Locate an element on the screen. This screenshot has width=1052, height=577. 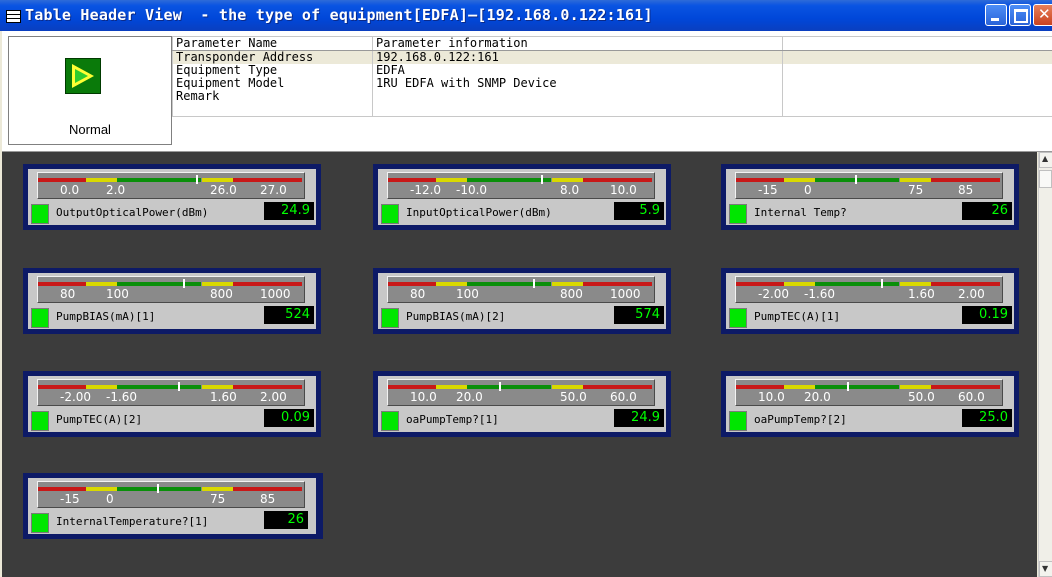
gauge-widget: -2.00 -1.60 1.60 2.00 PumpTEC(A)[2] 0.09 is located at coordinates (172, 404).